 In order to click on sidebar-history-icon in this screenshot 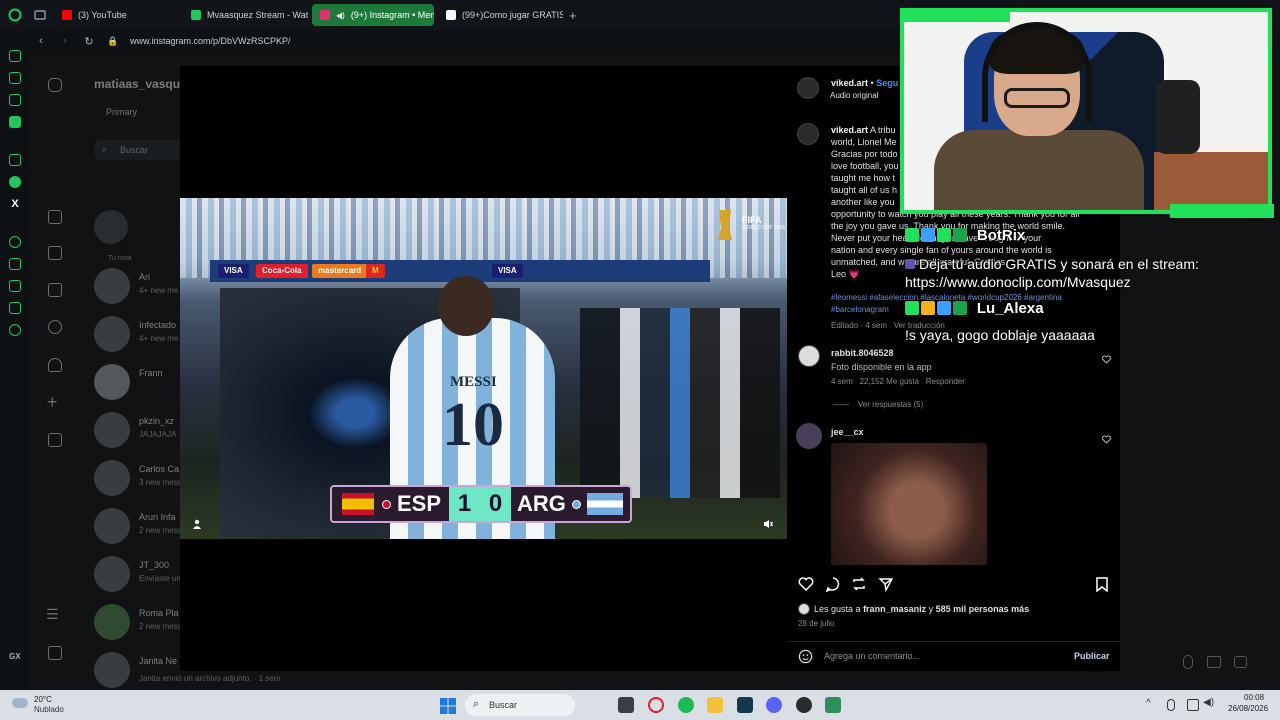, I will do `click(15, 56)`.